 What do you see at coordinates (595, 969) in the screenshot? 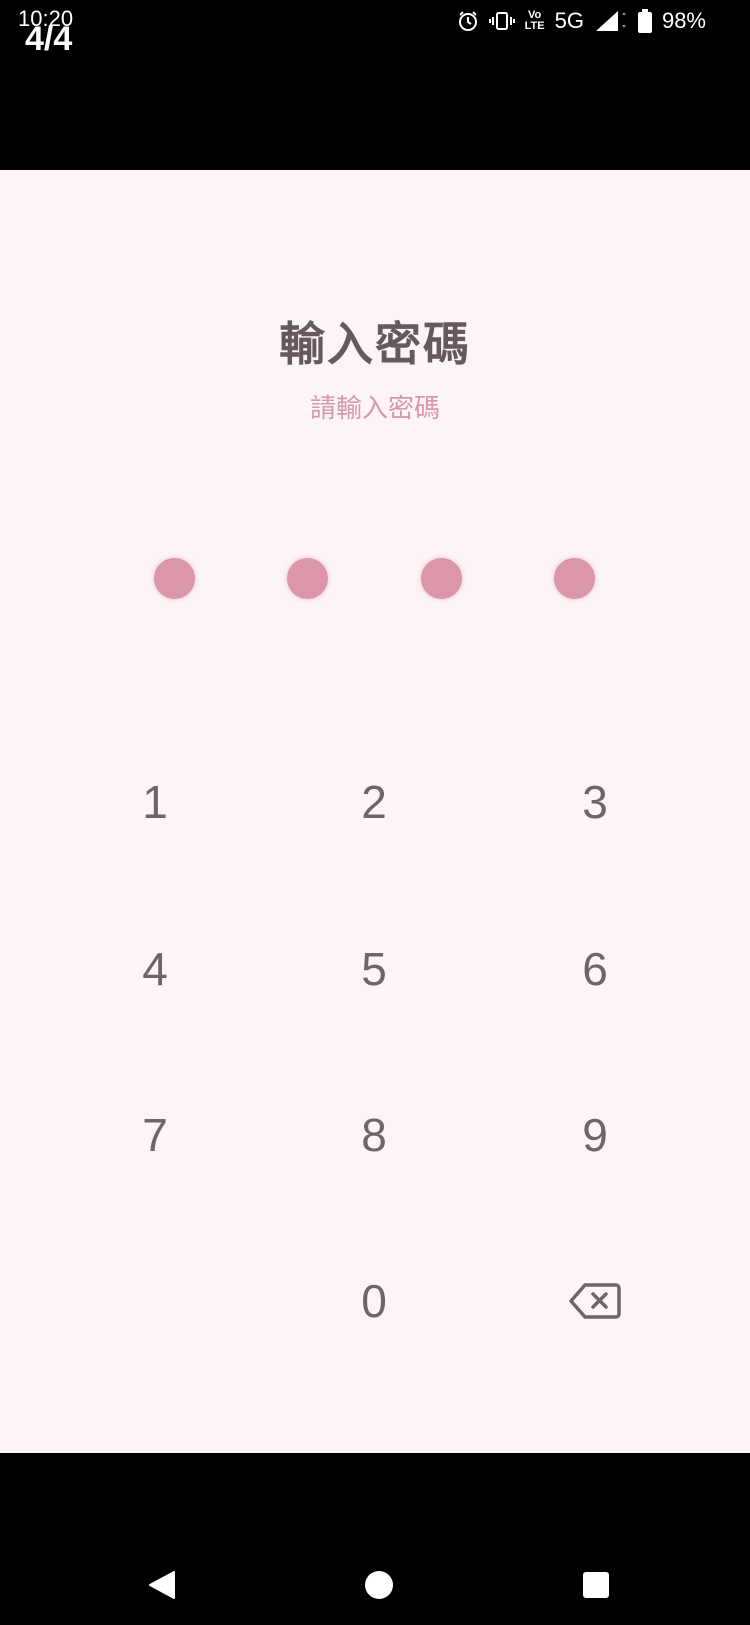
I see `key-6: 6` at bounding box center [595, 969].